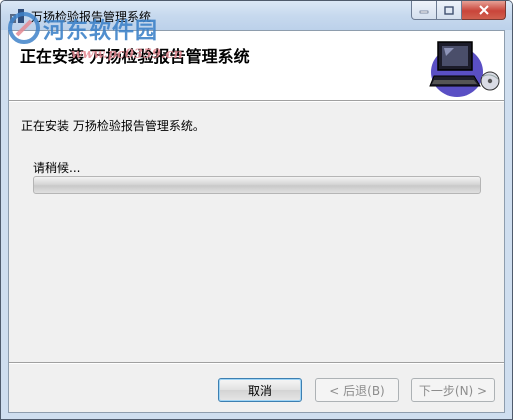 The width and height of the screenshot is (513, 420). I want to click on maximize-button, so click(449, 10).